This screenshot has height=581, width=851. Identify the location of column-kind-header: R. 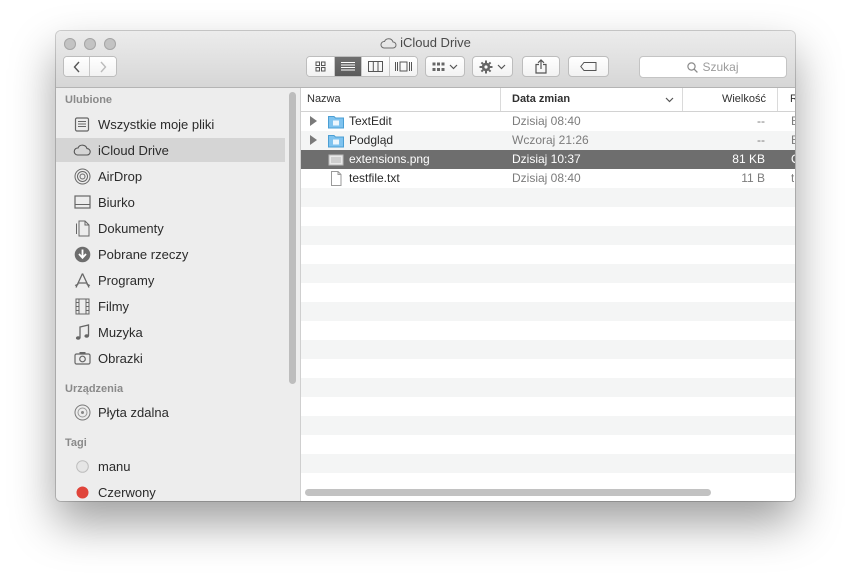
(792, 99).